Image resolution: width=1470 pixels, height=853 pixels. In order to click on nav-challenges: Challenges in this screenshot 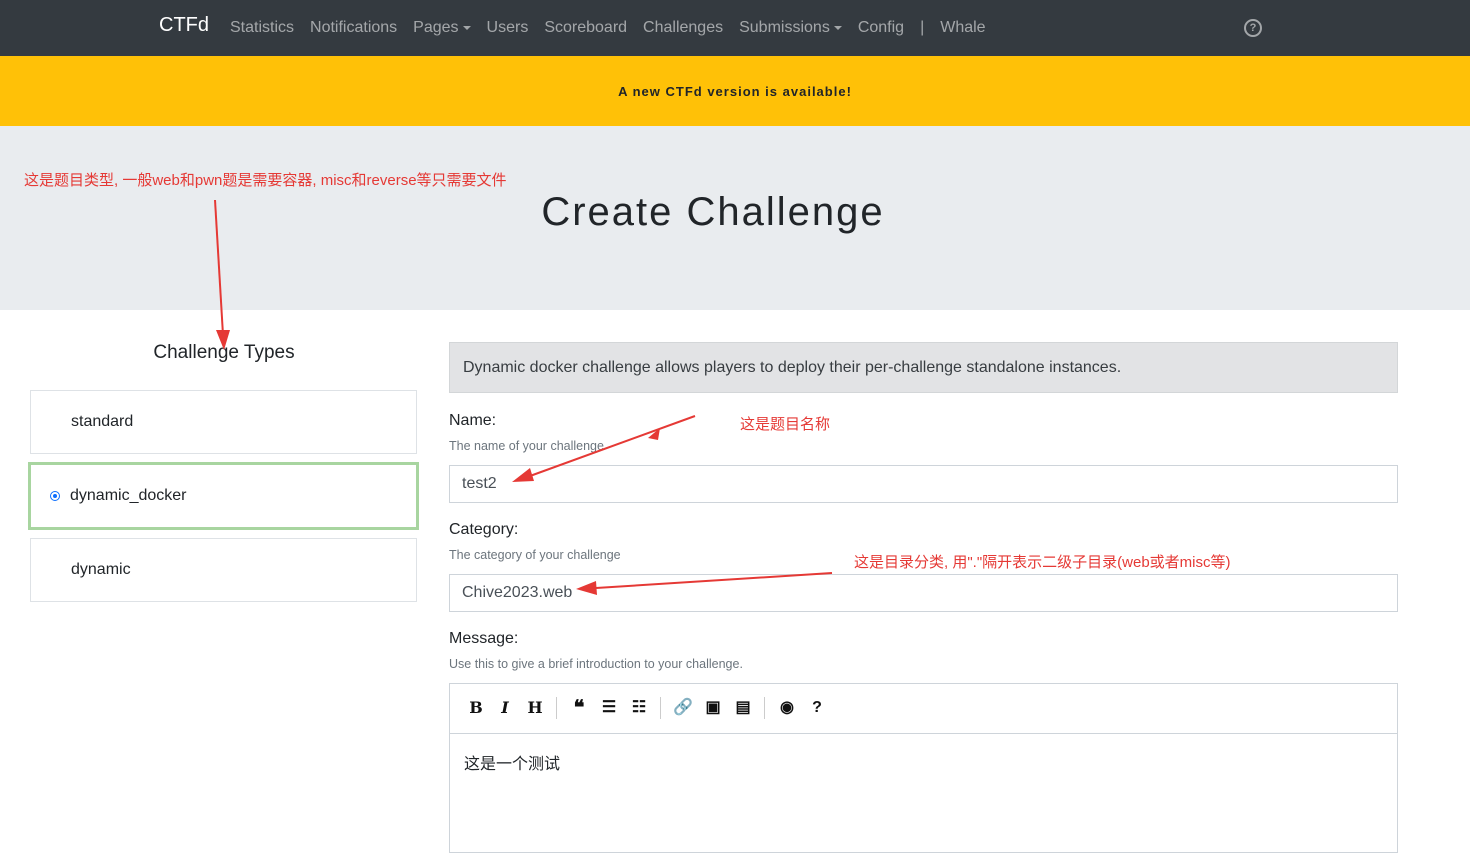, I will do `click(683, 28)`.